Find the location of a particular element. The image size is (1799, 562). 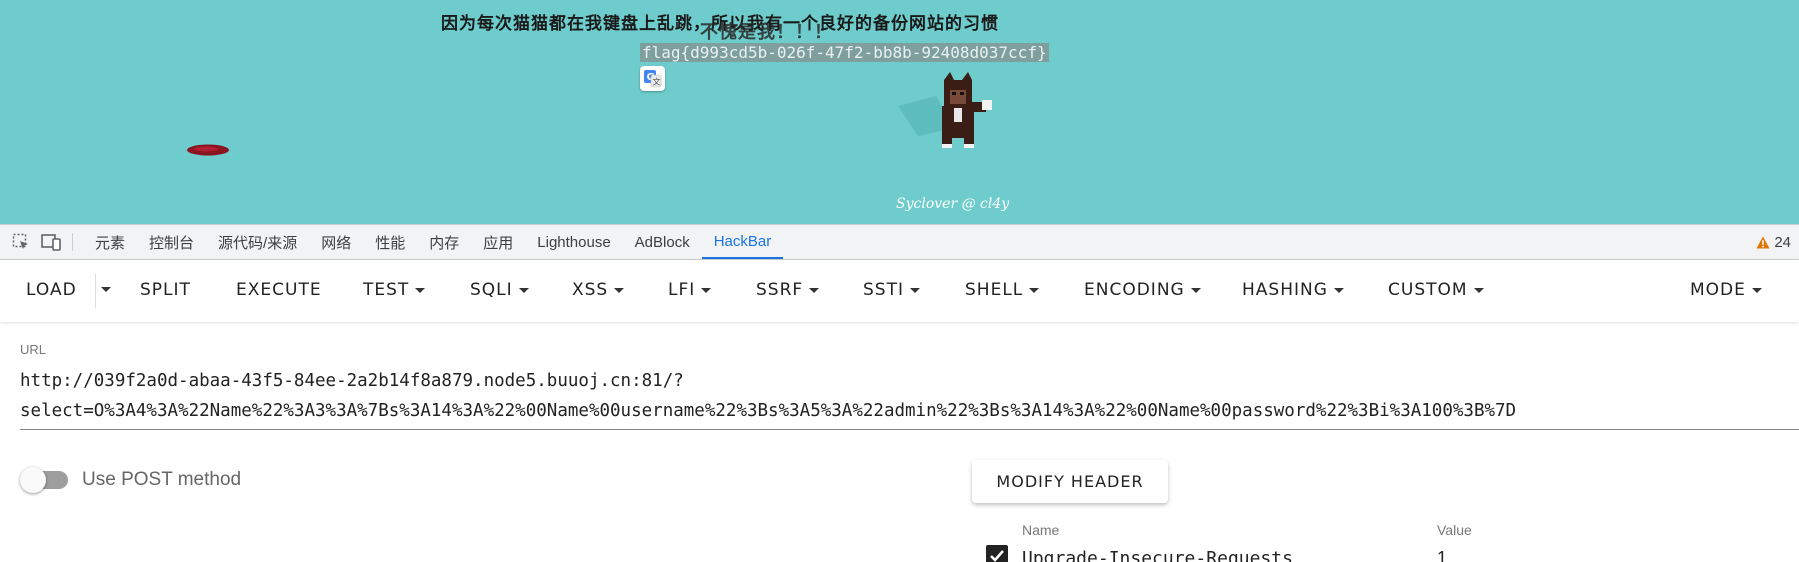

post-method-toggle-thumb is located at coordinates (33, 480).